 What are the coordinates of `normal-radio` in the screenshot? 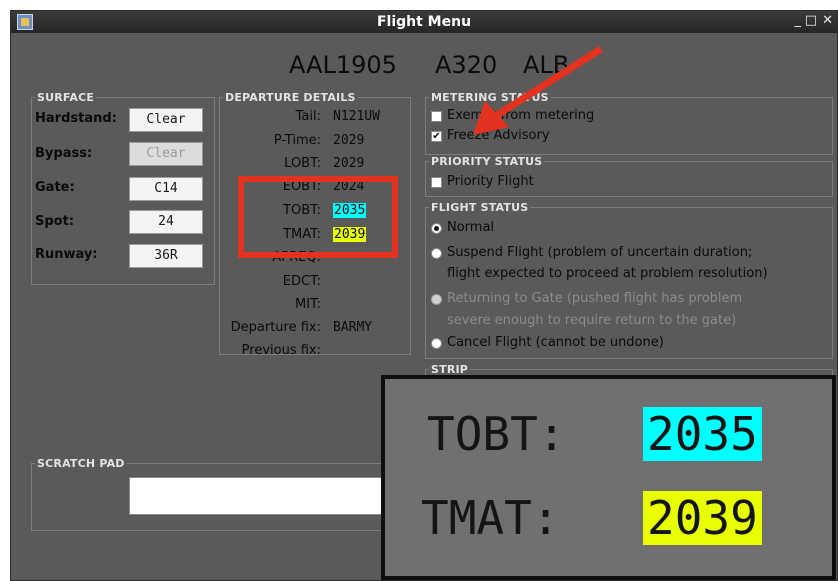 It's located at (436, 228).